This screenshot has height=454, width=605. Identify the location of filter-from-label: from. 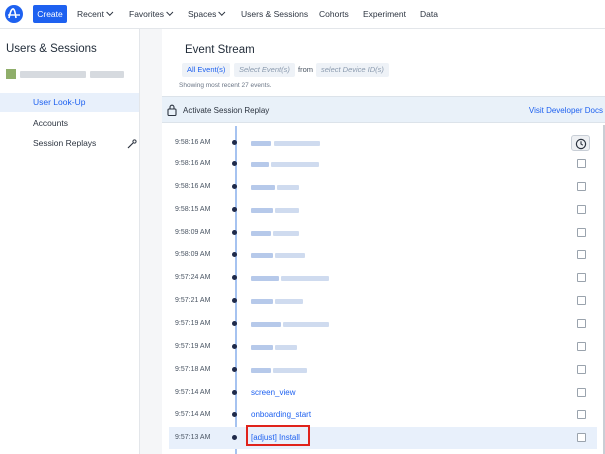
(305, 69).